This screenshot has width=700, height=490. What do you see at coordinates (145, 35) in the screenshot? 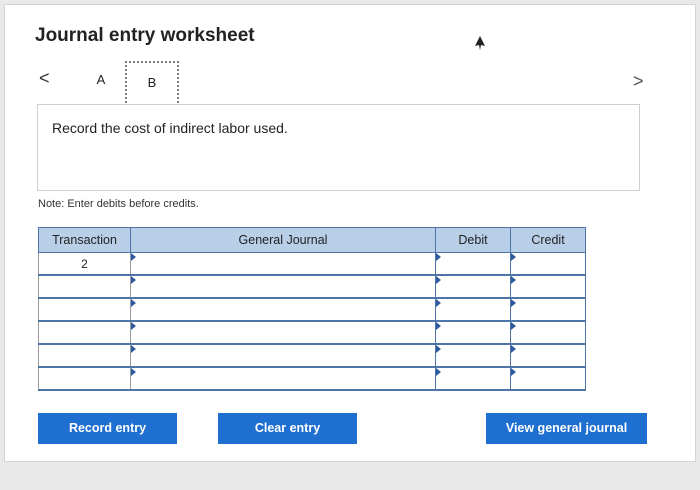
I see `page-title: Journal entry worksheet` at bounding box center [145, 35].